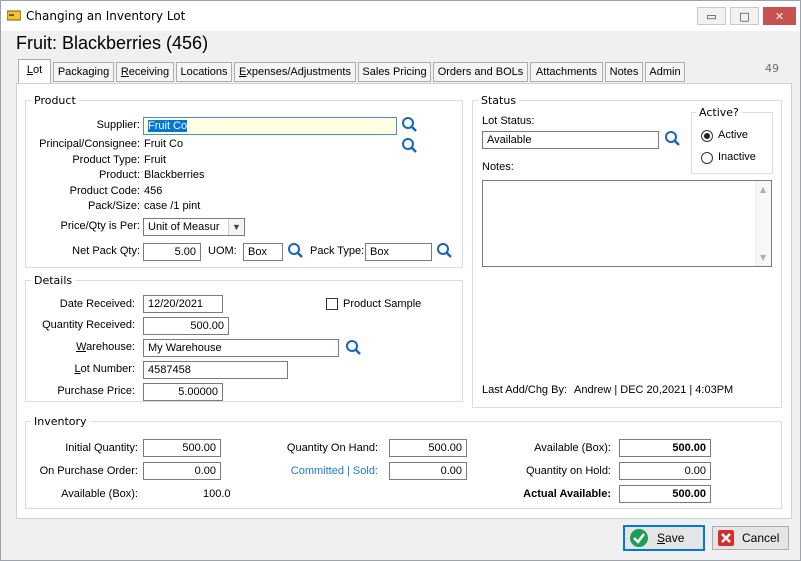  What do you see at coordinates (409, 146) in the screenshot?
I see `principal-lookup-button` at bounding box center [409, 146].